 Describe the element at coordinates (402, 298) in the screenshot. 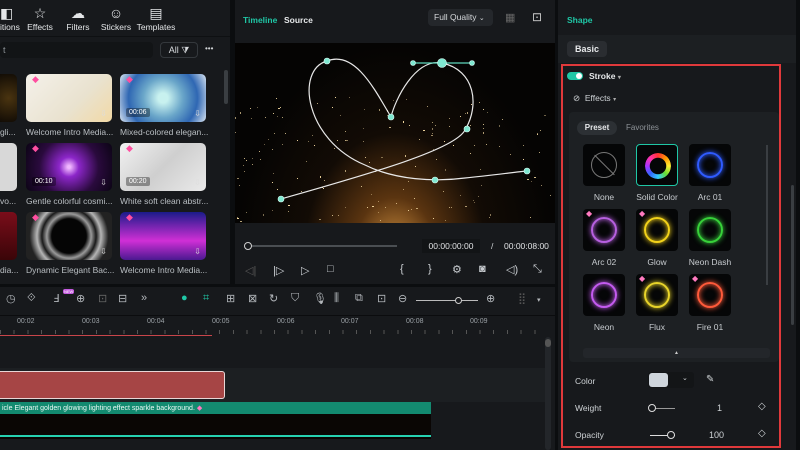

I see `zoom-out-icon: ⊖` at that location.